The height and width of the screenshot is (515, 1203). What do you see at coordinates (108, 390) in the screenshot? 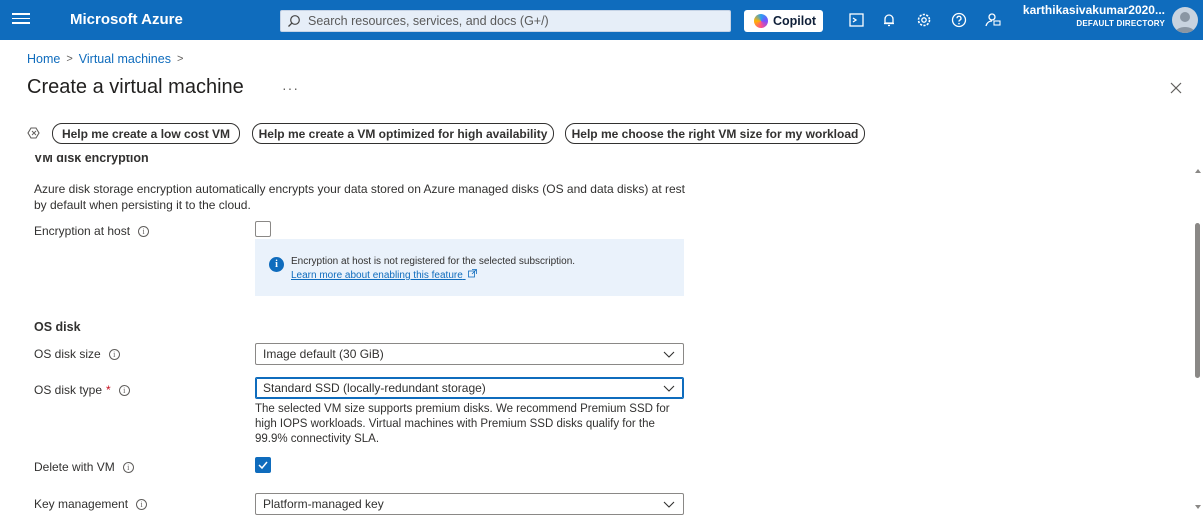
I see `required-mark: *` at bounding box center [108, 390].